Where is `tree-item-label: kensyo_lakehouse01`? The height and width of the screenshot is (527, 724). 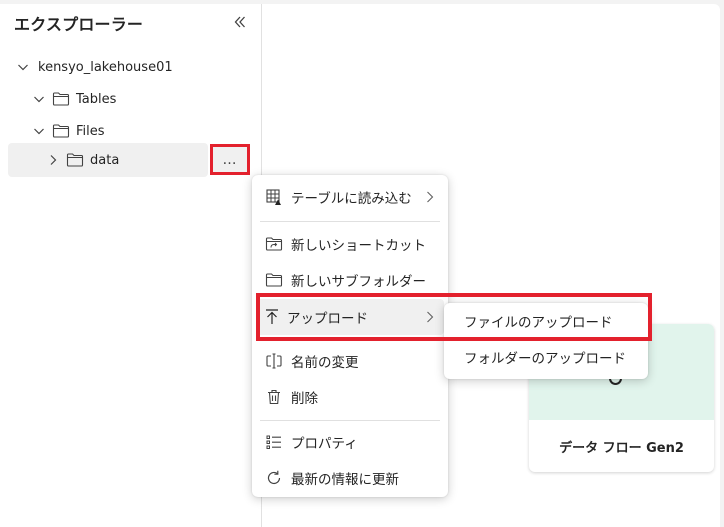 tree-item-label: kensyo_lakehouse01 is located at coordinates (105, 67).